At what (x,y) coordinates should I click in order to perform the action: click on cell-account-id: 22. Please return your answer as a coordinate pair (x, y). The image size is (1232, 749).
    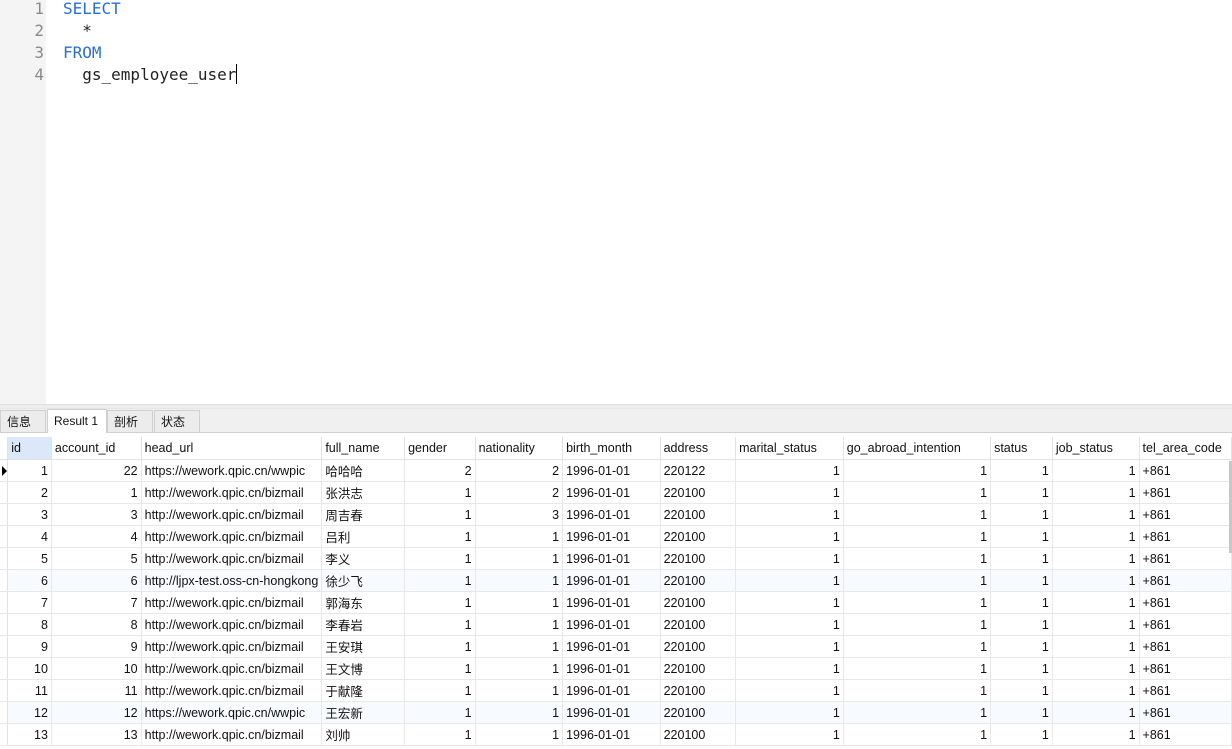
    Looking at the image, I should click on (96, 470).